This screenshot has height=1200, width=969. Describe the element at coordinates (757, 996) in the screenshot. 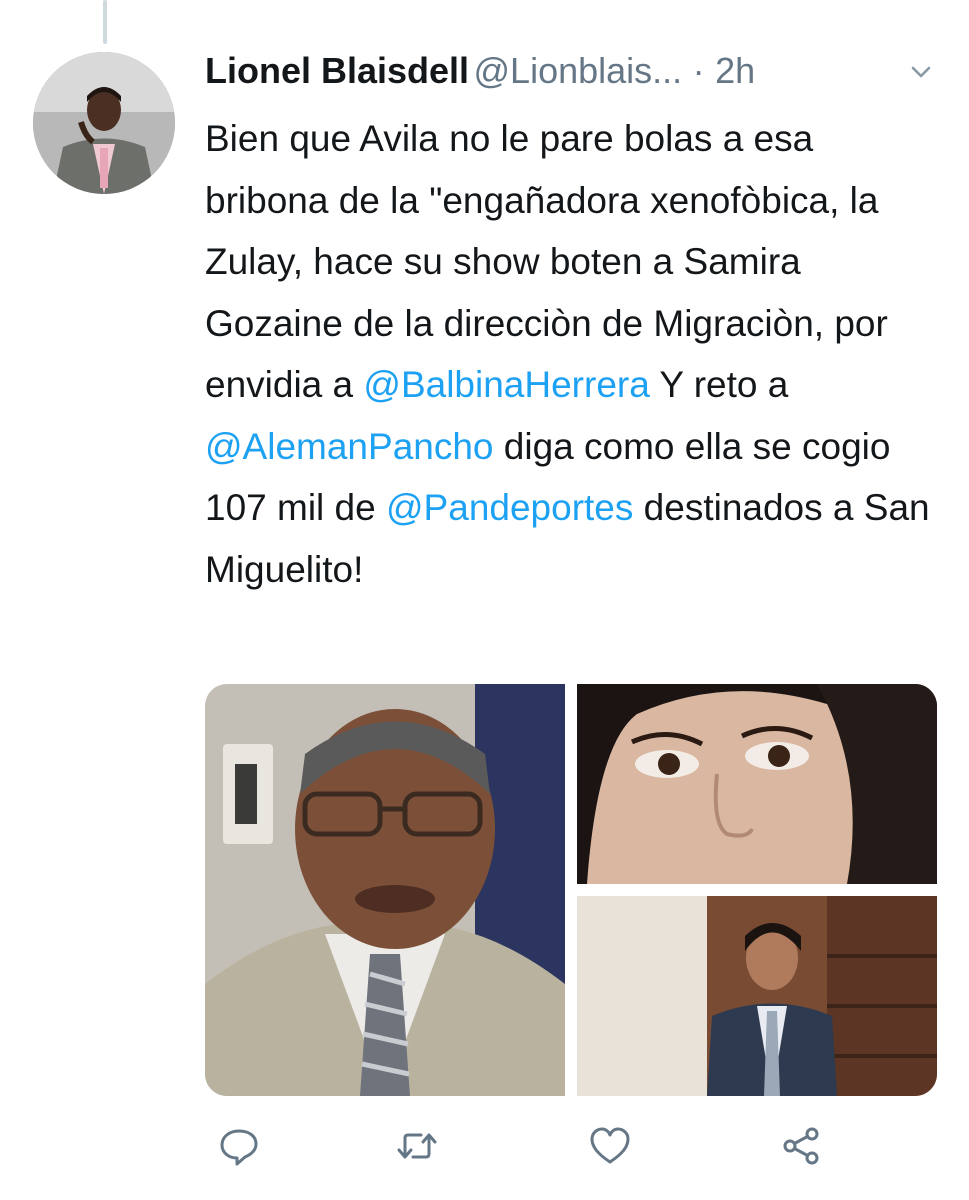

I see `photo-man-courtroom` at that location.